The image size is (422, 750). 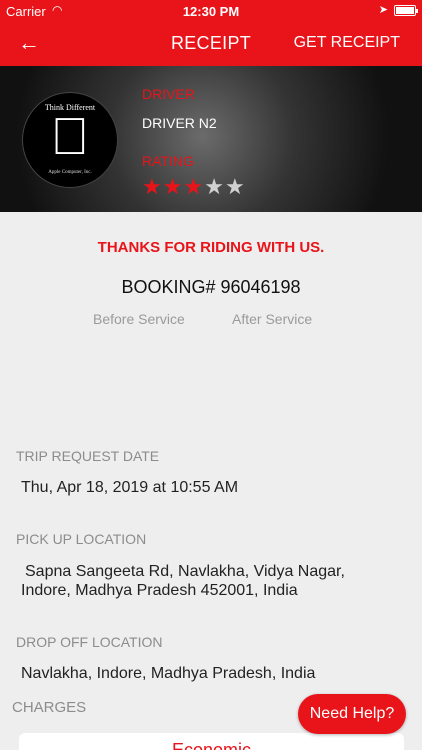 What do you see at coordinates (89, 642) in the screenshot?
I see `dropoff-location-label: DROP OFF LOCATION` at bounding box center [89, 642].